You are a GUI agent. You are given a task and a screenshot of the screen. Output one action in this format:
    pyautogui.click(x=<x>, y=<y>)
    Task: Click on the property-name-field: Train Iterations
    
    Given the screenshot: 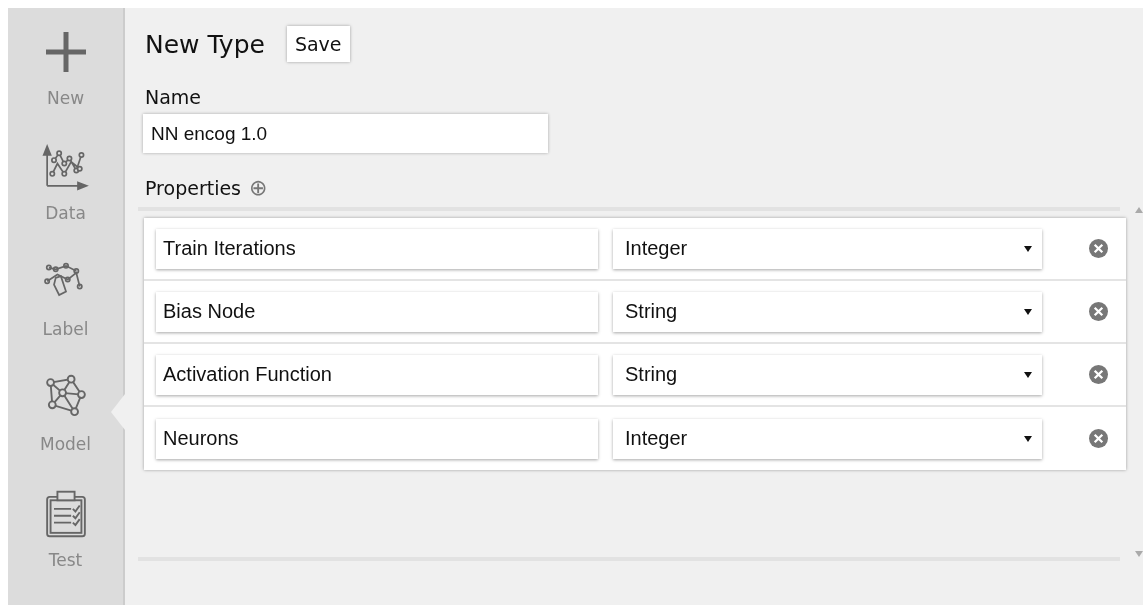 What is the action you would take?
    pyautogui.click(x=377, y=248)
    